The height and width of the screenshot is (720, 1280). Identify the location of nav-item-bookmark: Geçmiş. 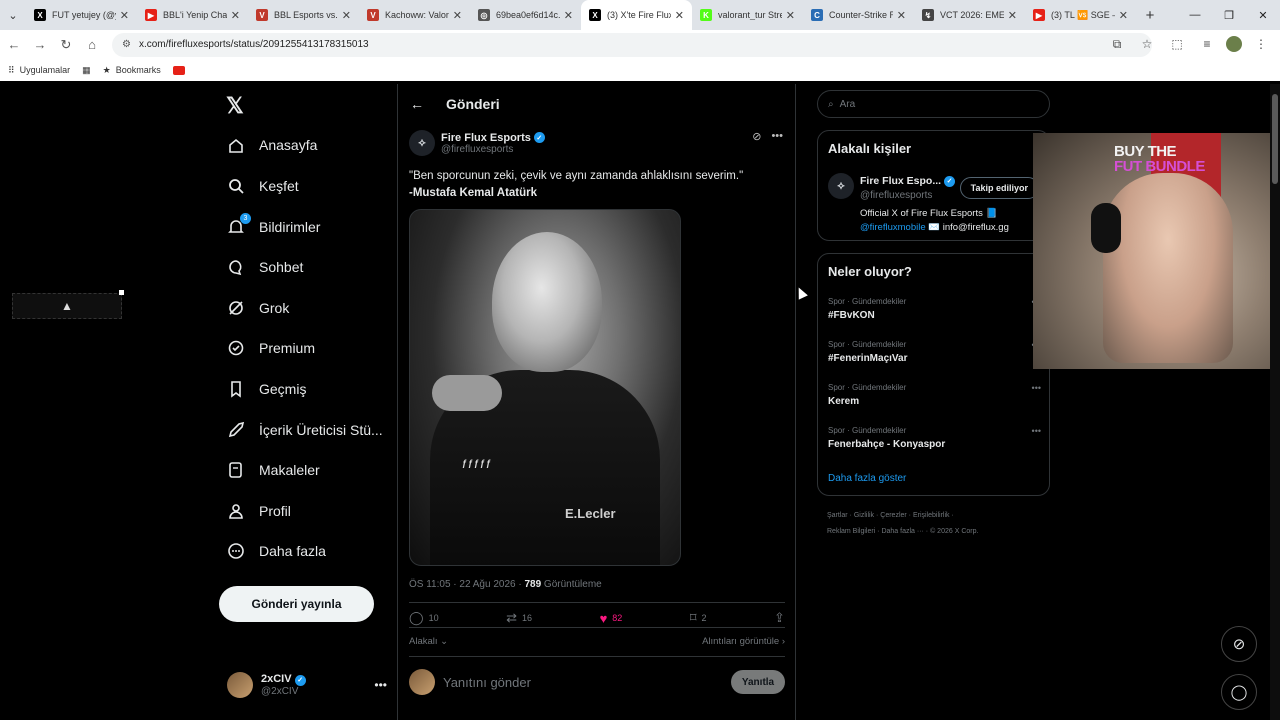
(266, 389).